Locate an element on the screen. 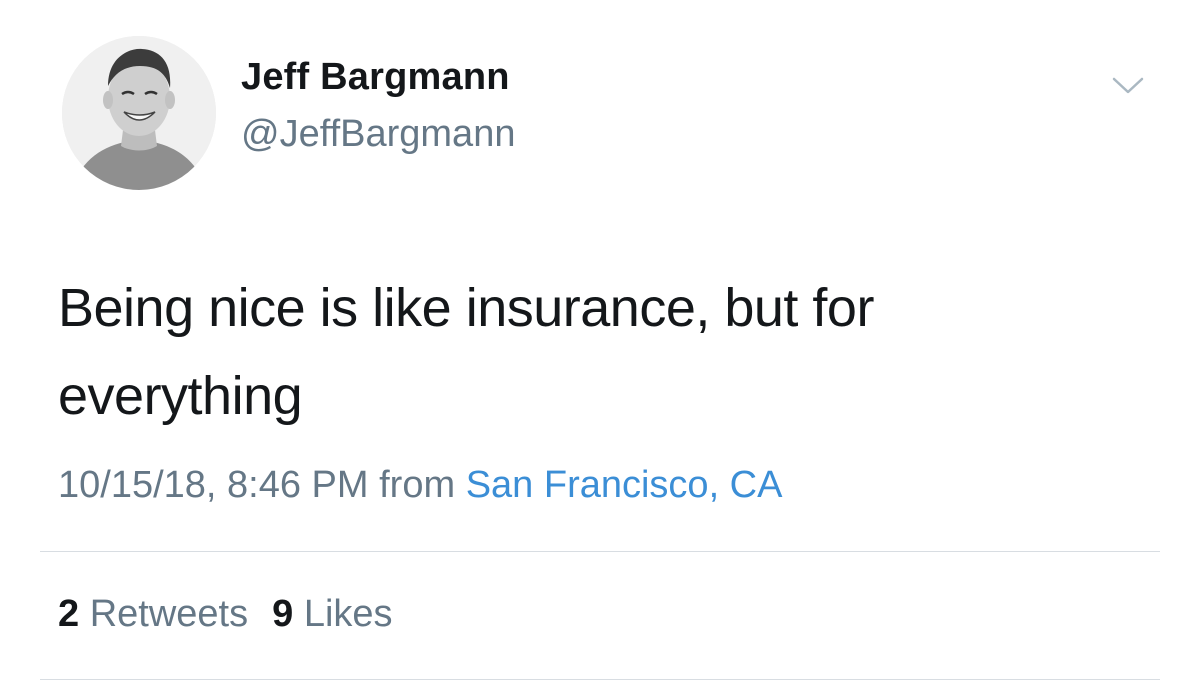 This screenshot has height=687, width=1200. tweet-stats: 2 Retweets 9 Likes is located at coordinates (225, 614).